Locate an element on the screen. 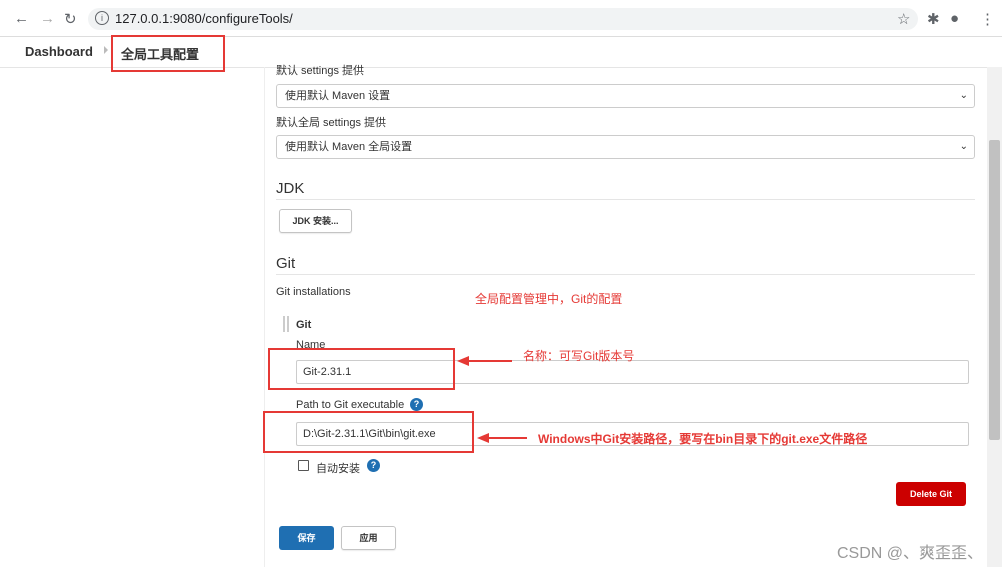 The width and height of the screenshot is (1002, 567). maven-settings-value: 使用默认 Maven 设置 is located at coordinates (338, 96).